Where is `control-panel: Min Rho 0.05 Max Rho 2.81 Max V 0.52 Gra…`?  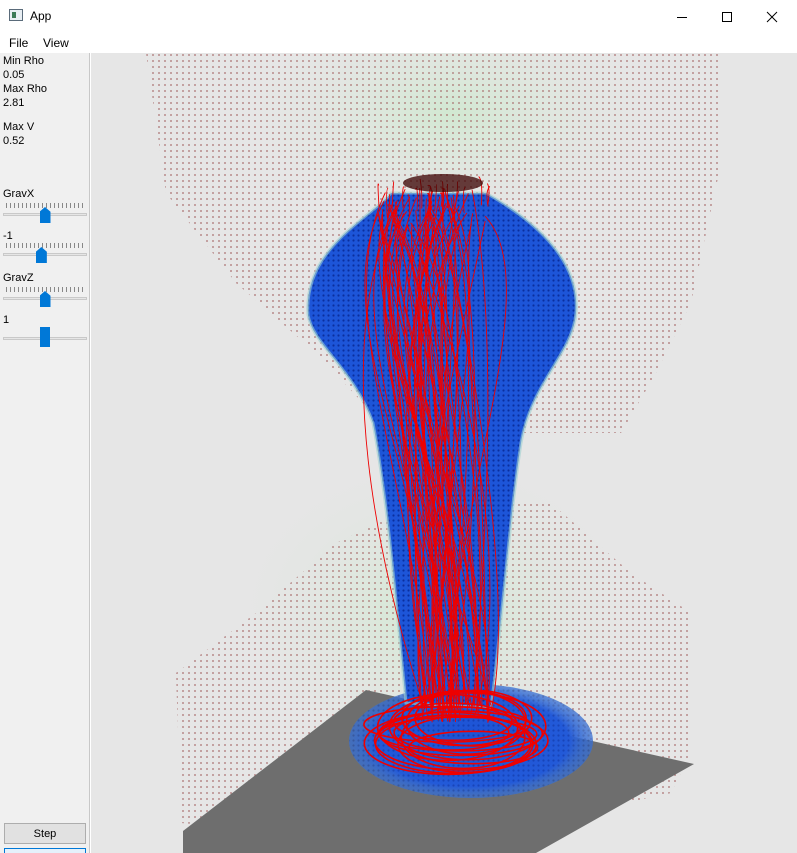
control-panel: Min Rho 0.05 Max Rho 2.81 Max V 0.52 Gra… is located at coordinates (45, 453).